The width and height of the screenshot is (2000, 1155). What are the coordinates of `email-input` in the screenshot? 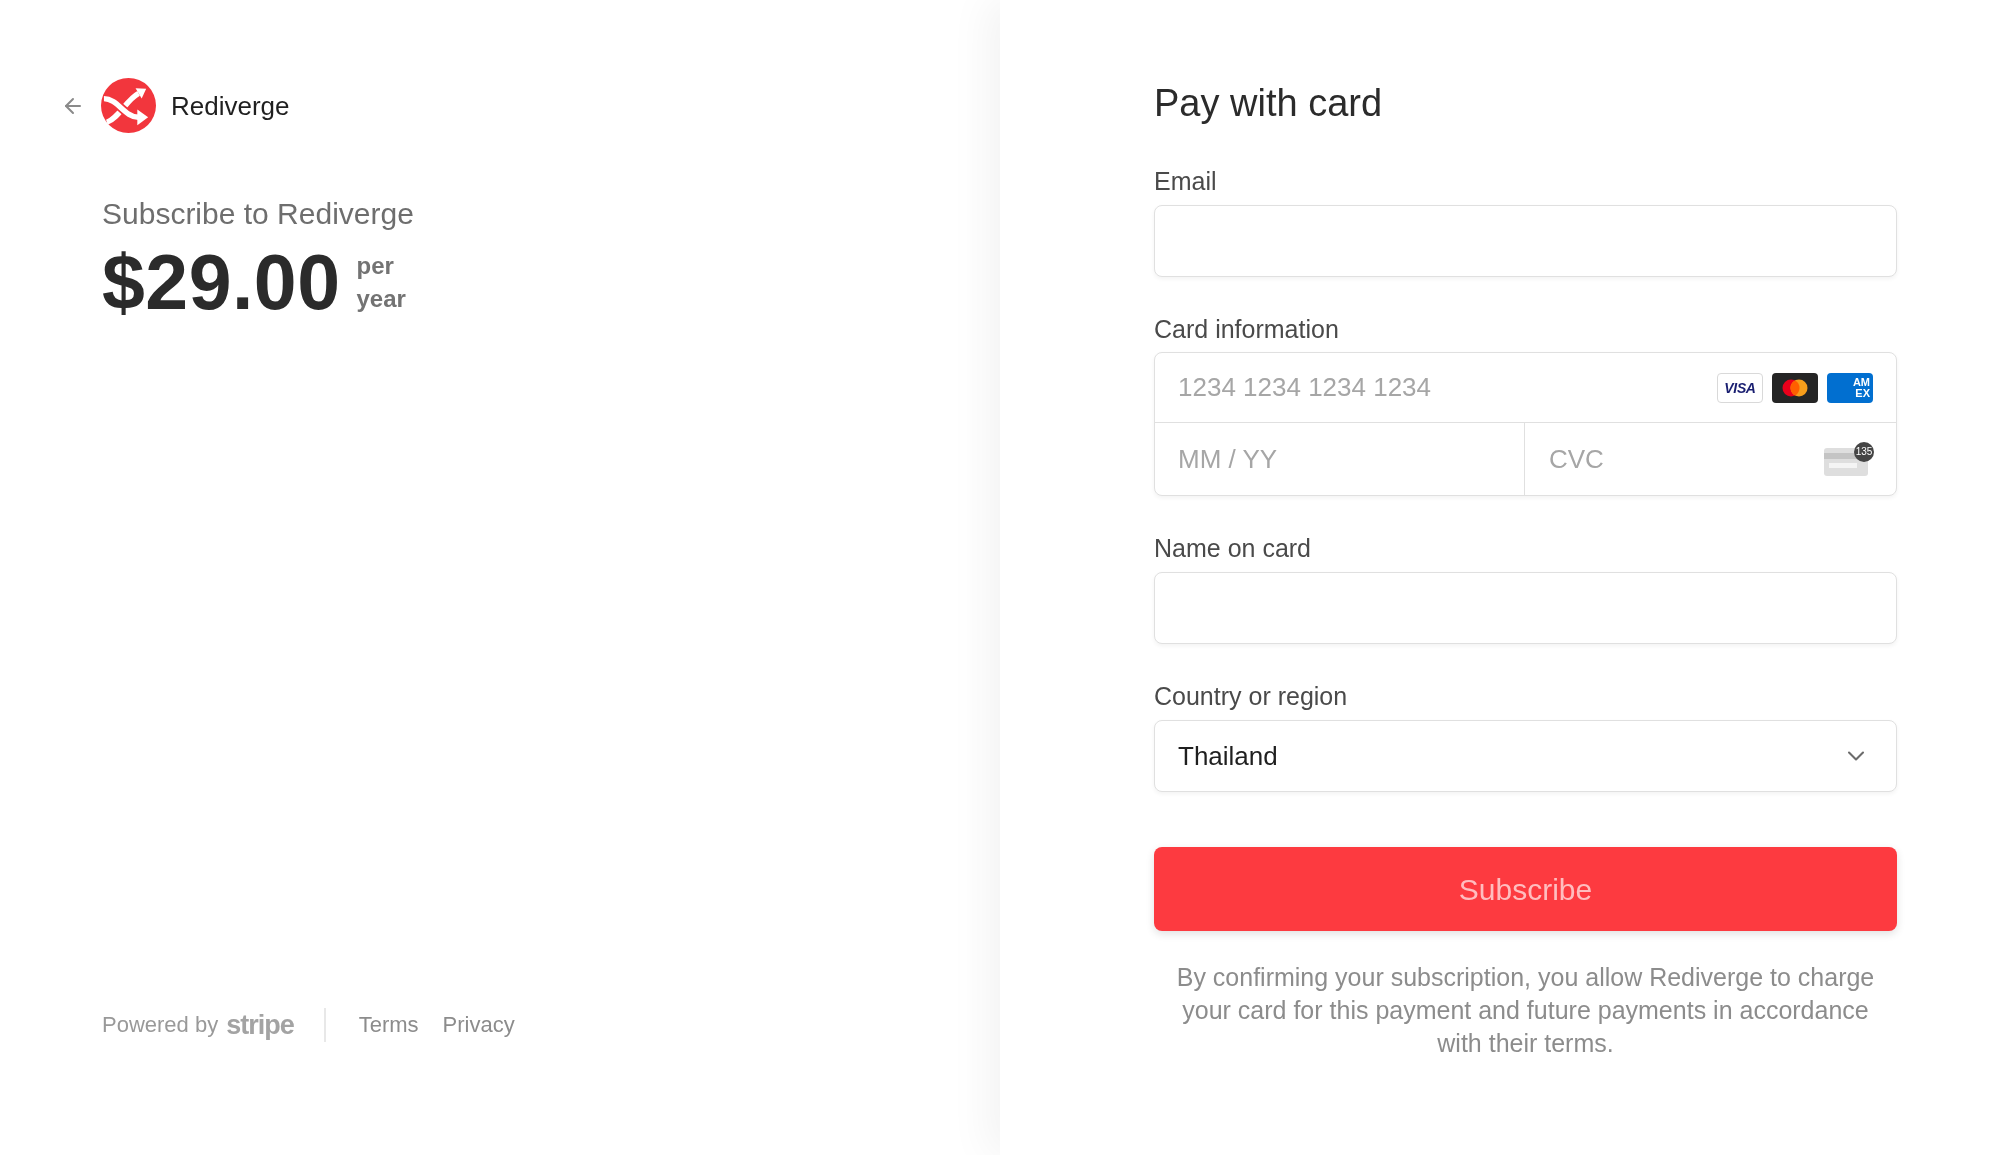 It's located at (1525, 241).